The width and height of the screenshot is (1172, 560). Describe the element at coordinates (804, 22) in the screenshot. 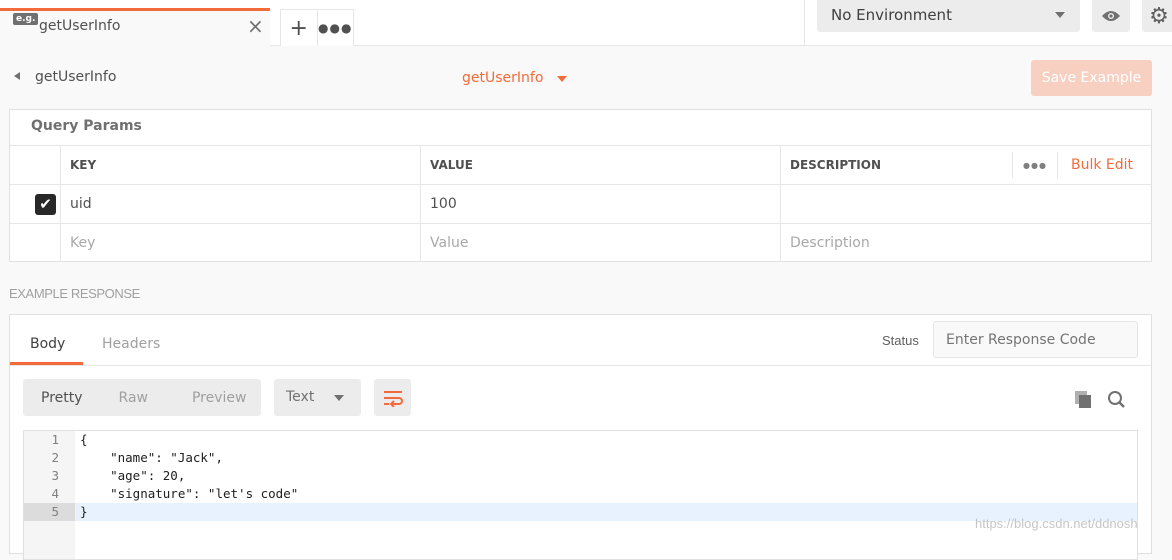

I see `divider` at that location.